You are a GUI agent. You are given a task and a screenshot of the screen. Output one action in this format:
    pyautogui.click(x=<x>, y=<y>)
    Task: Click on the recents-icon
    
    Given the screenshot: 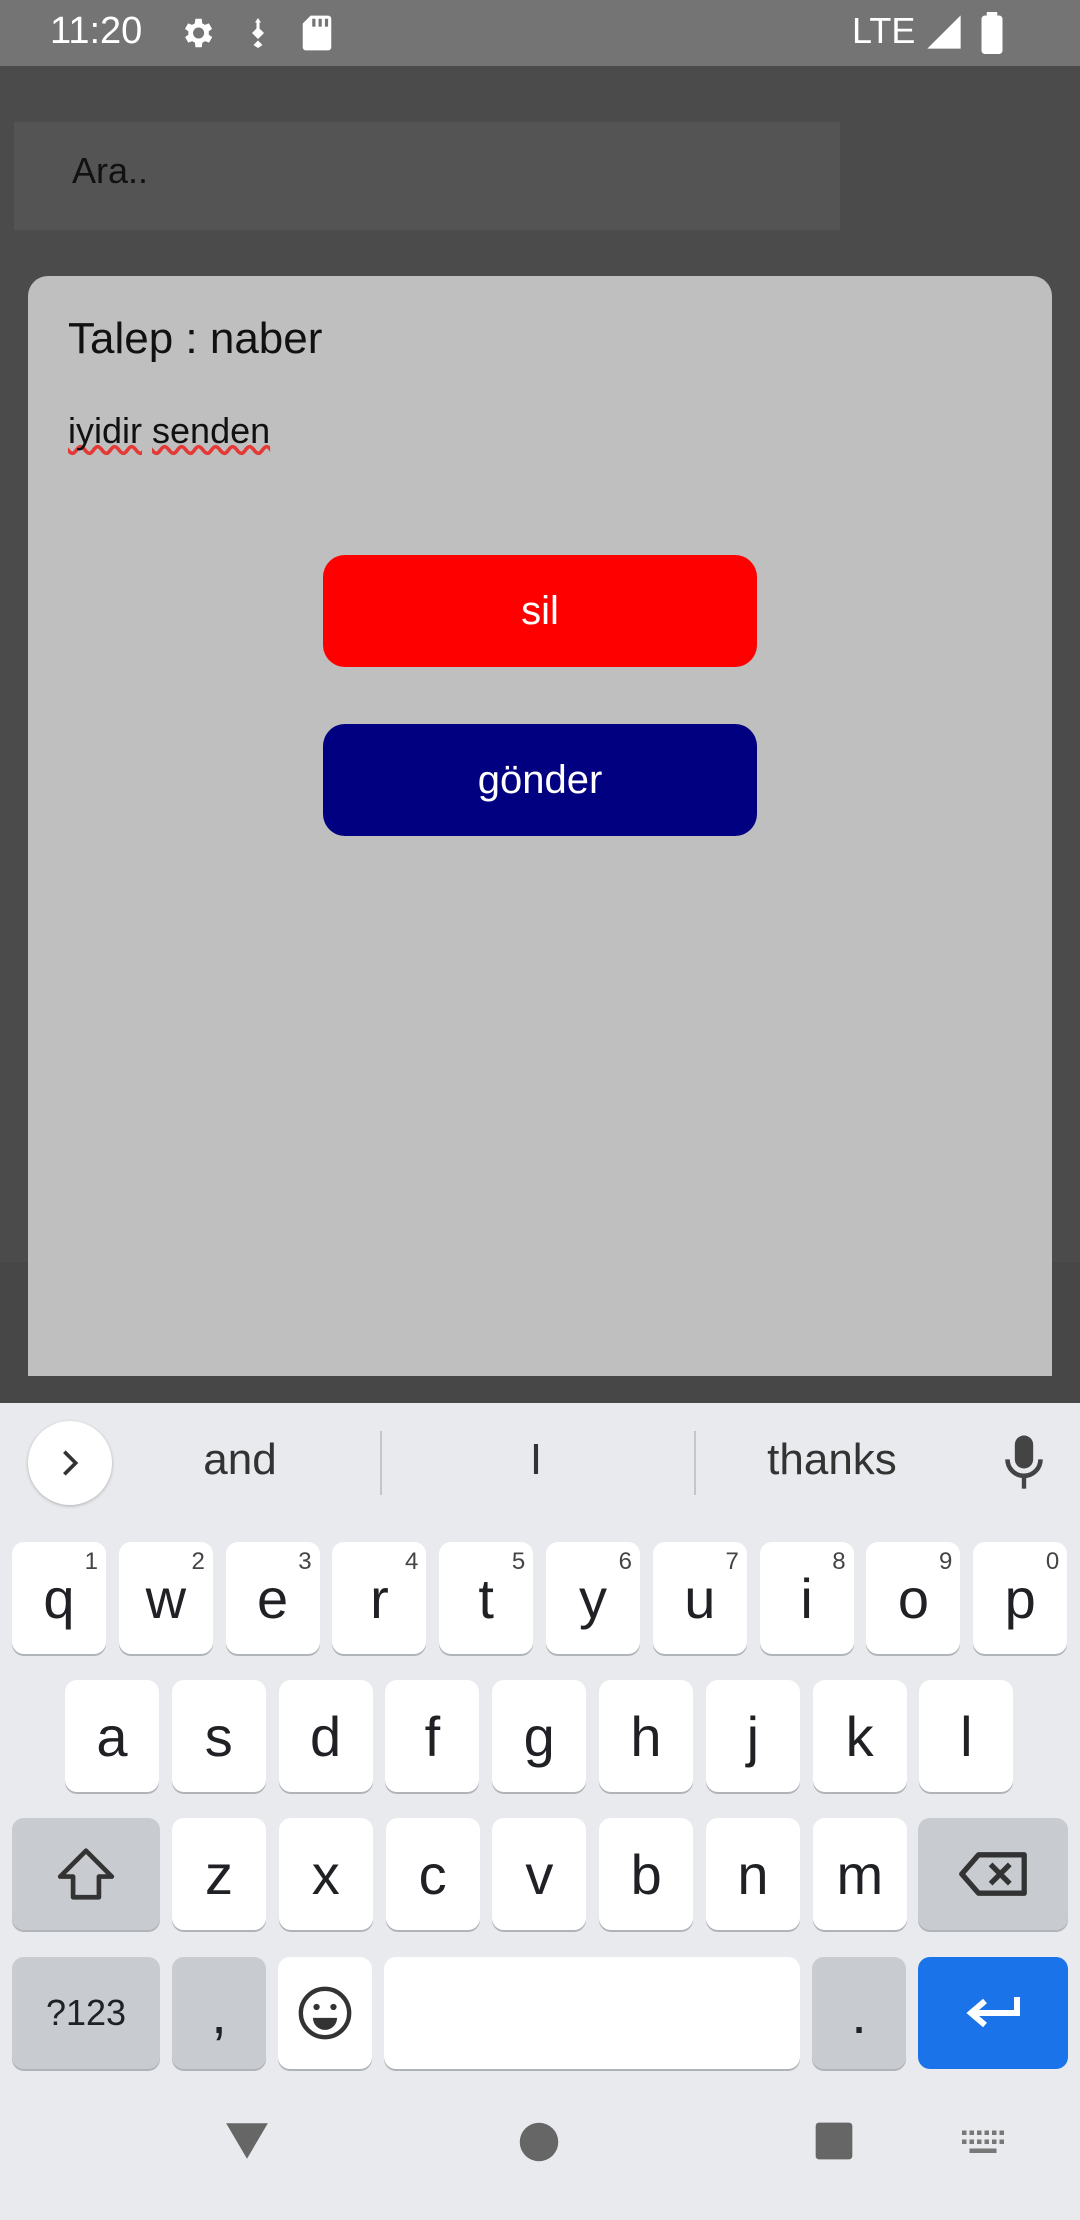 What is the action you would take?
    pyautogui.click(x=834, y=2143)
    